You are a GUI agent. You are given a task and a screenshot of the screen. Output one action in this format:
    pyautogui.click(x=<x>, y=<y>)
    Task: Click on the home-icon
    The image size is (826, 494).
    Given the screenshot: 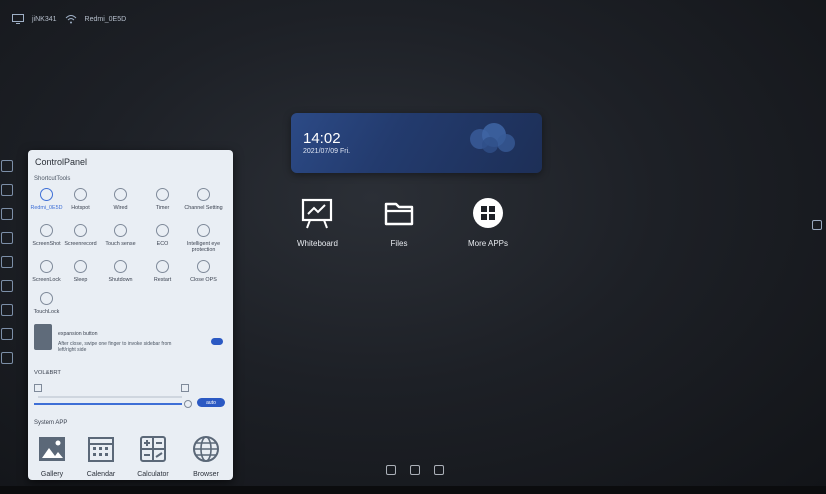 What is the action you would take?
    pyautogui.click(x=415, y=470)
    